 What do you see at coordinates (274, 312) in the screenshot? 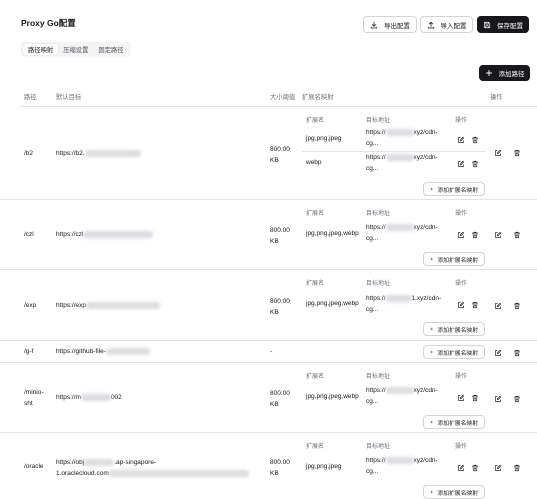
I see `size-unit: KB` at bounding box center [274, 312].